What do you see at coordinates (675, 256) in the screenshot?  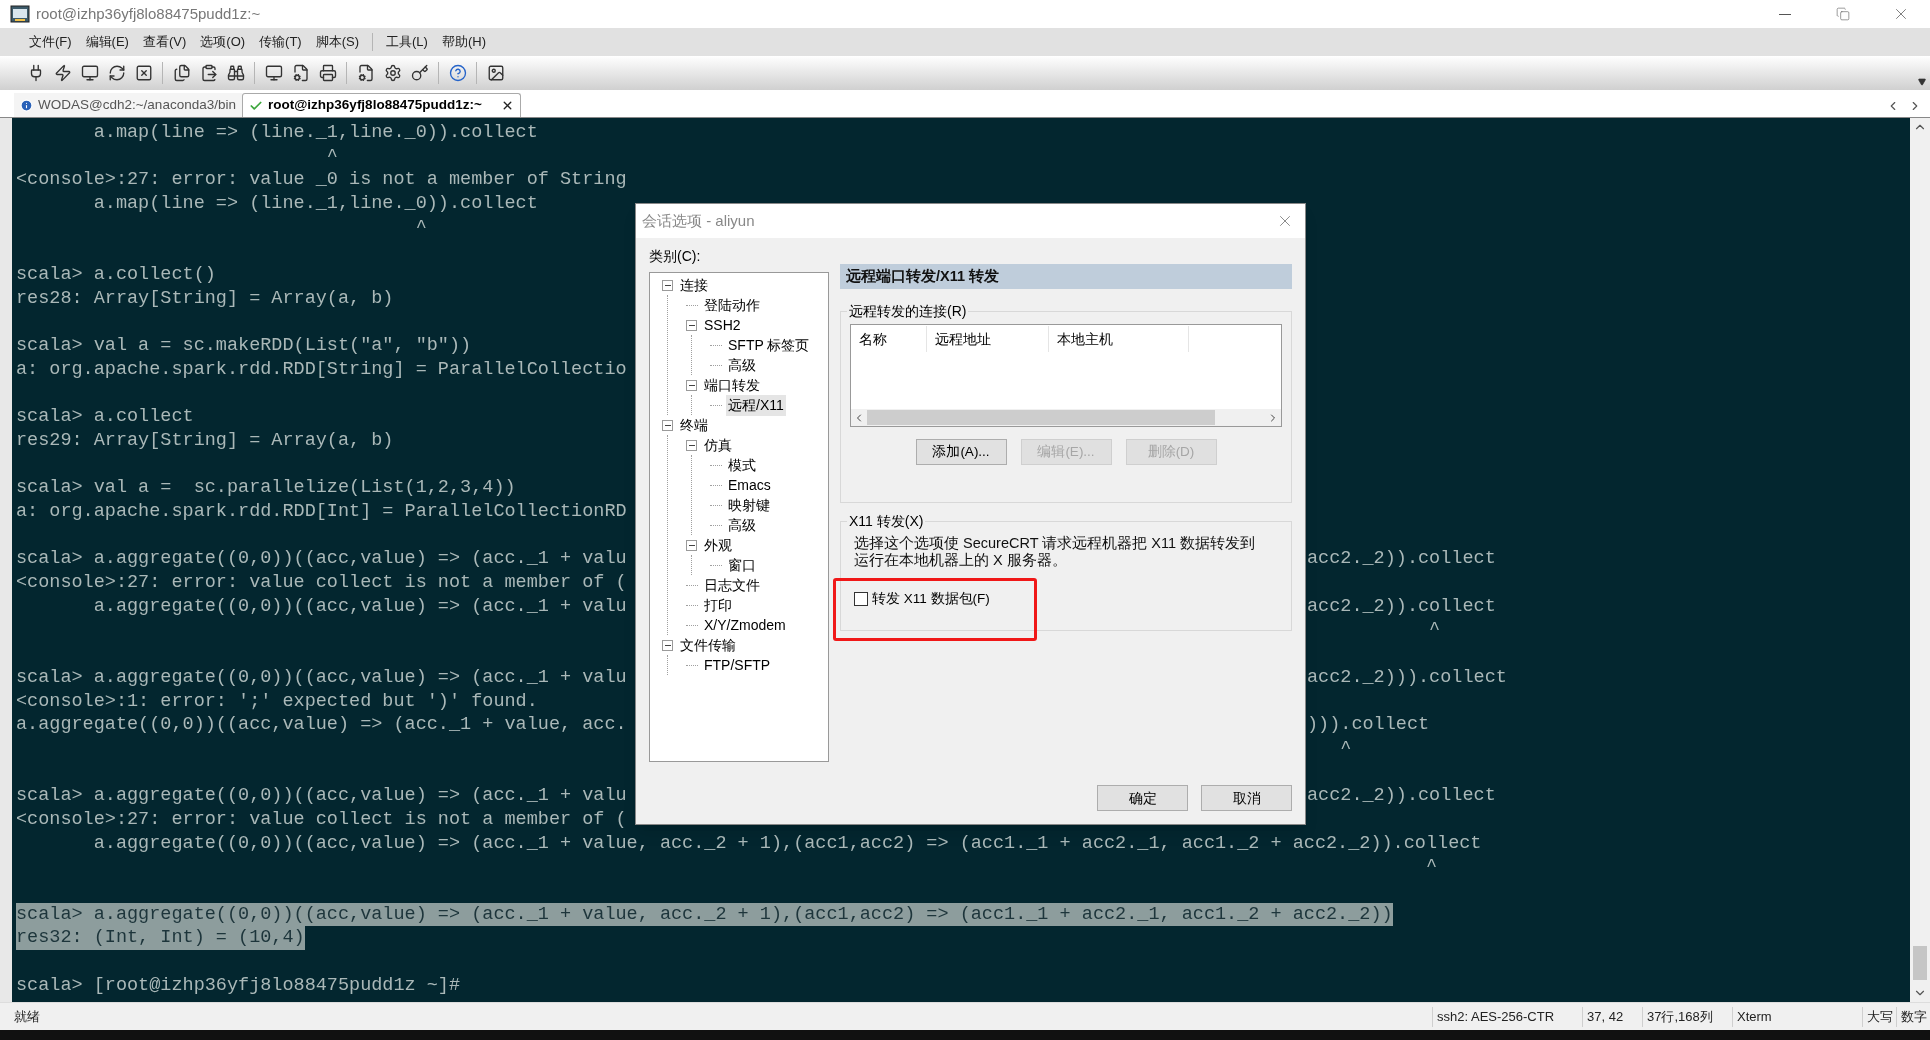 I see `category-label: 类别(C):` at bounding box center [675, 256].